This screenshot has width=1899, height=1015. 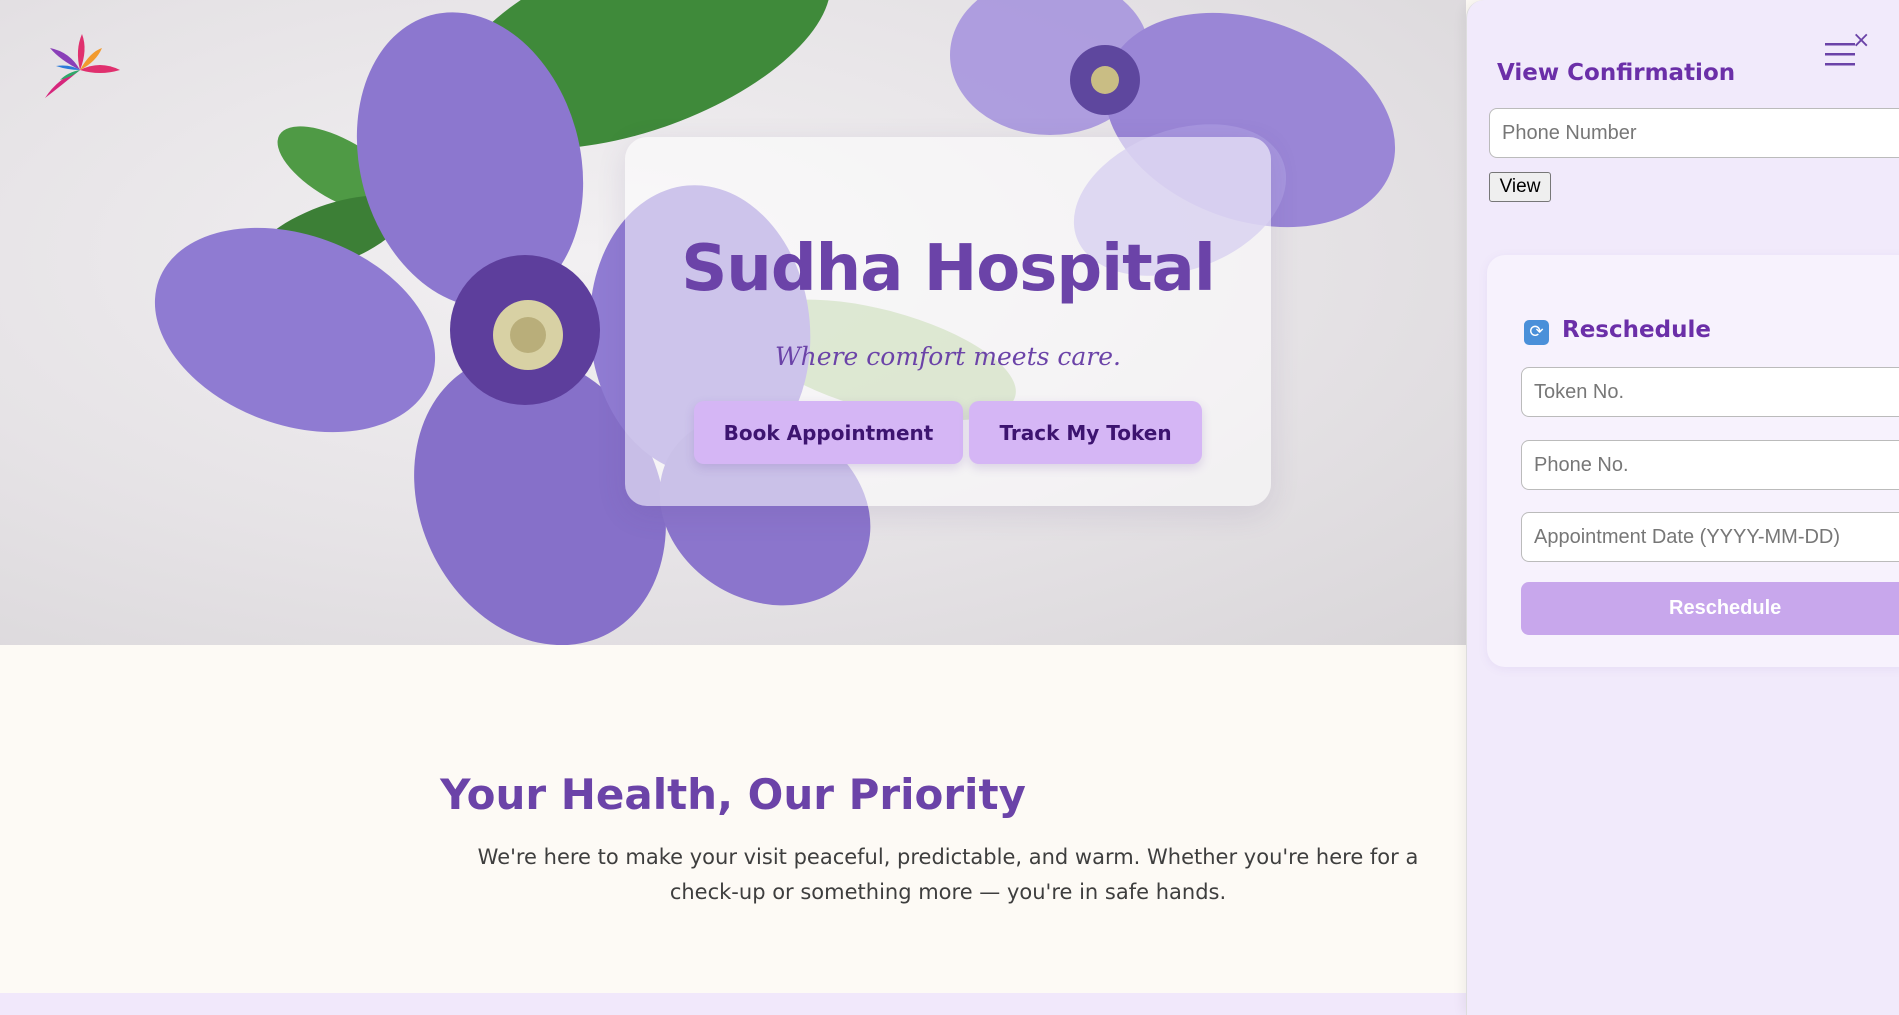 What do you see at coordinates (1694, 133) in the screenshot?
I see `confirmation-phone-input` at bounding box center [1694, 133].